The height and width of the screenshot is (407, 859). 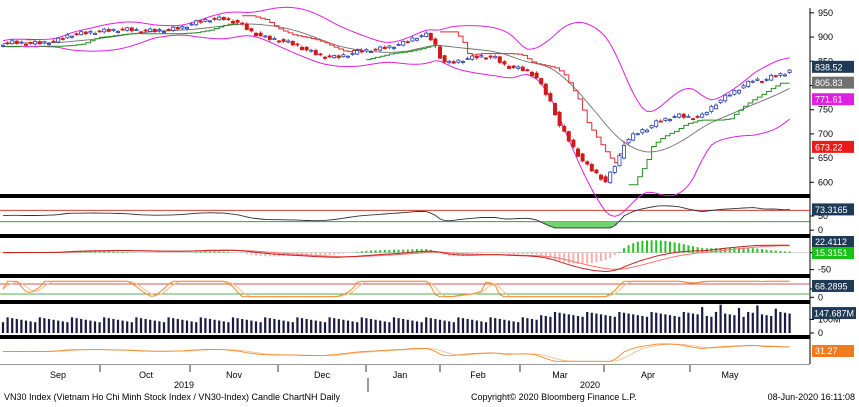 What do you see at coordinates (826, 351) in the screenshot?
I see `value-label: 31.27` at bounding box center [826, 351].